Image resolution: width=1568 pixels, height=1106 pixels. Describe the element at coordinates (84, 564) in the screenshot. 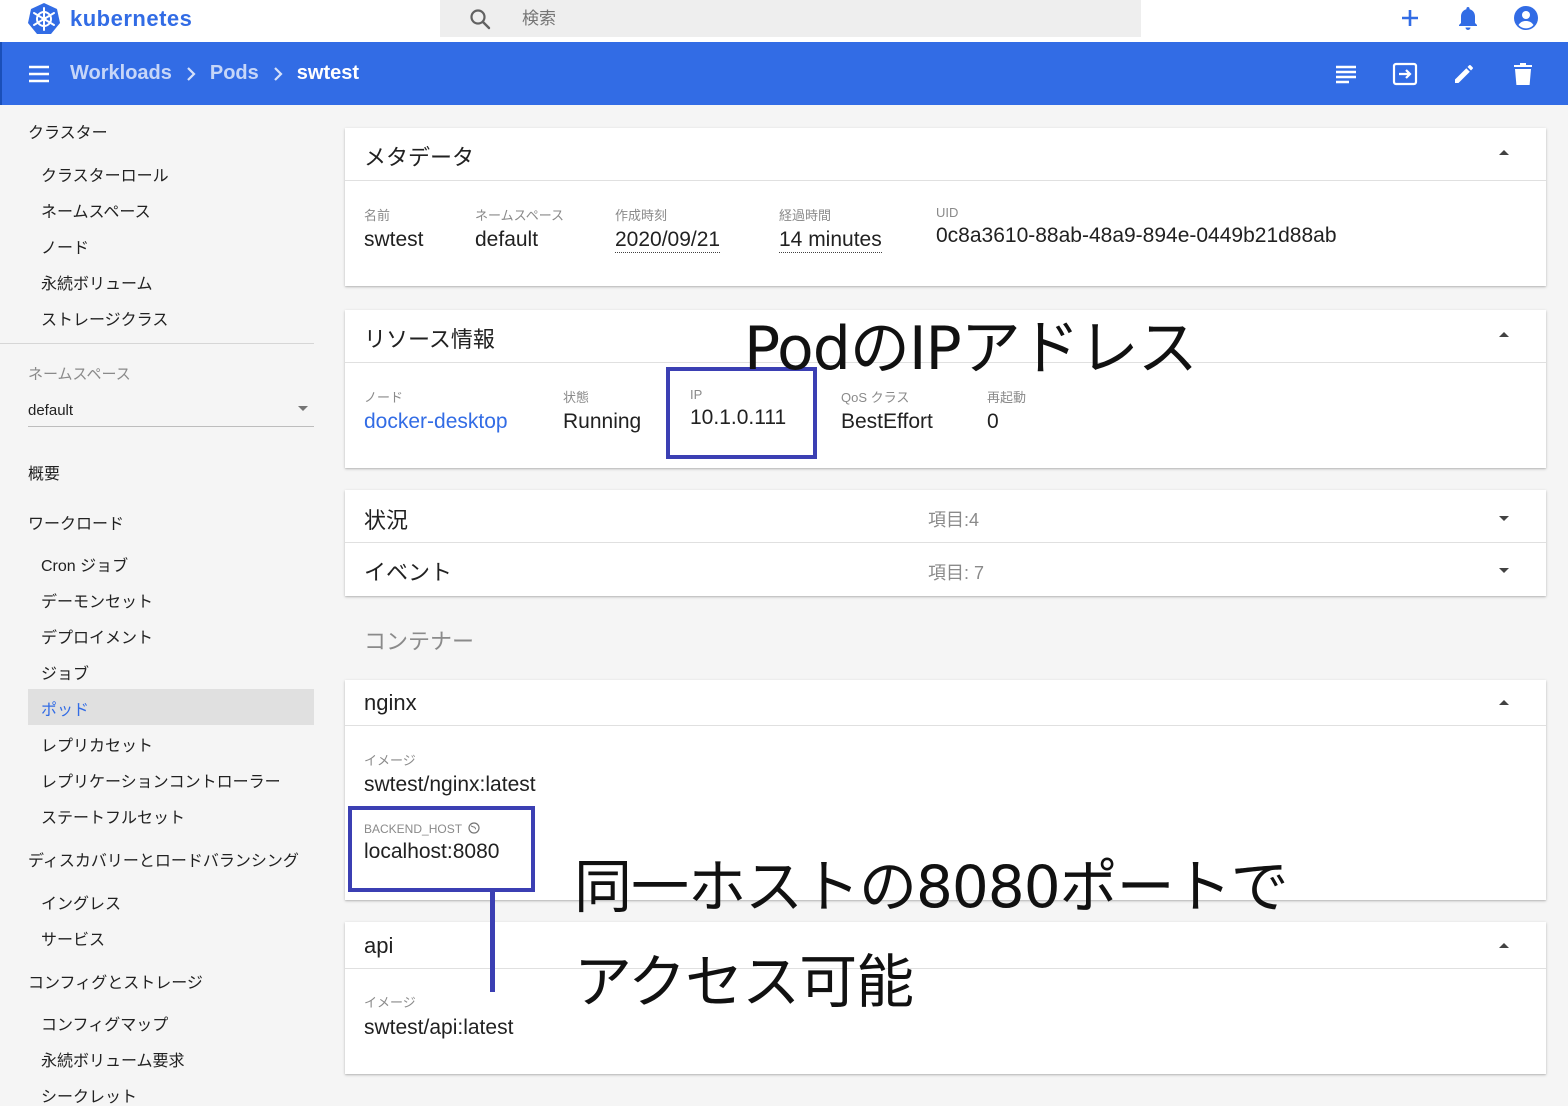

I see `sidebar-item-cronjobs: Cron ジョブ` at that location.